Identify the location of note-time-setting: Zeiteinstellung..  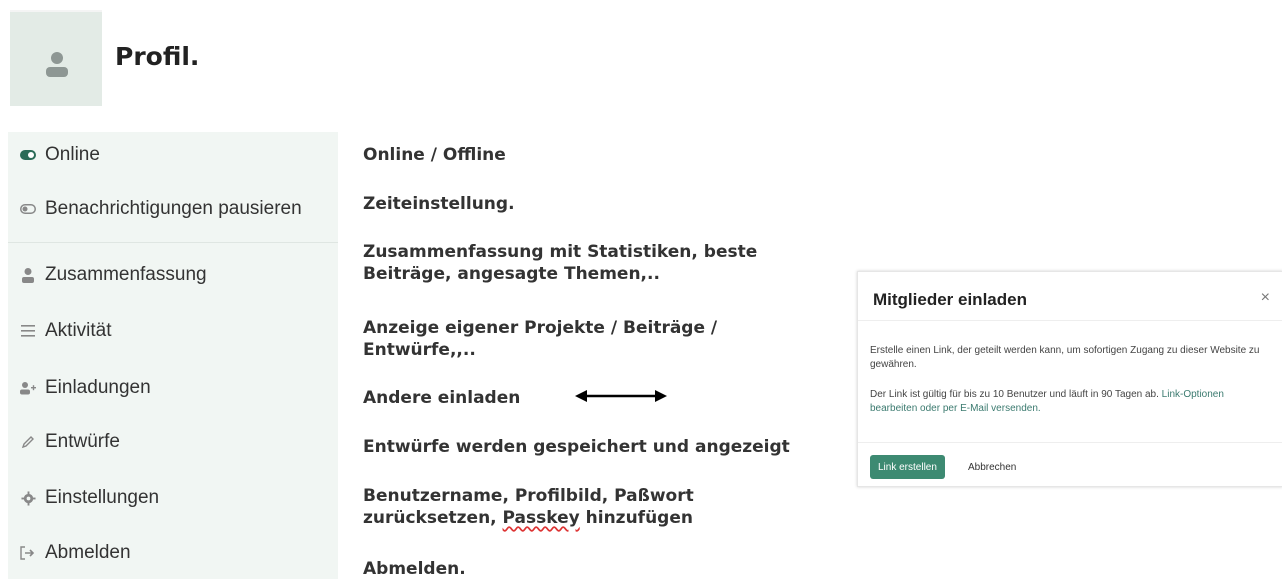
(439, 204).